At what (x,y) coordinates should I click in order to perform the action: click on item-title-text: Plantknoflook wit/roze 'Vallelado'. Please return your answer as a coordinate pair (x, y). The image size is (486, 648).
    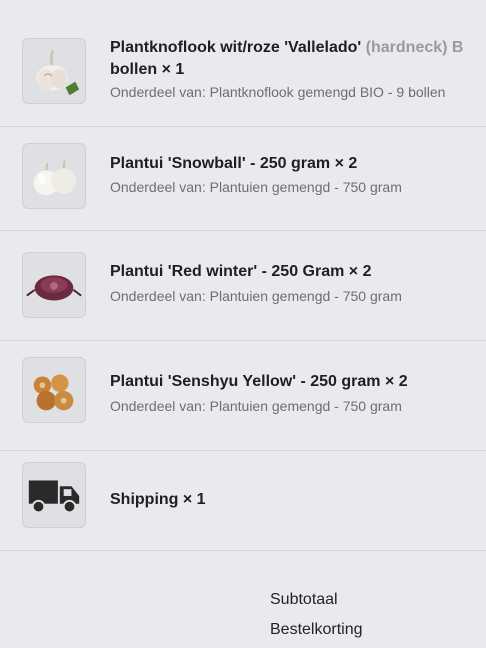
    Looking at the image, I should click on (236, 47).